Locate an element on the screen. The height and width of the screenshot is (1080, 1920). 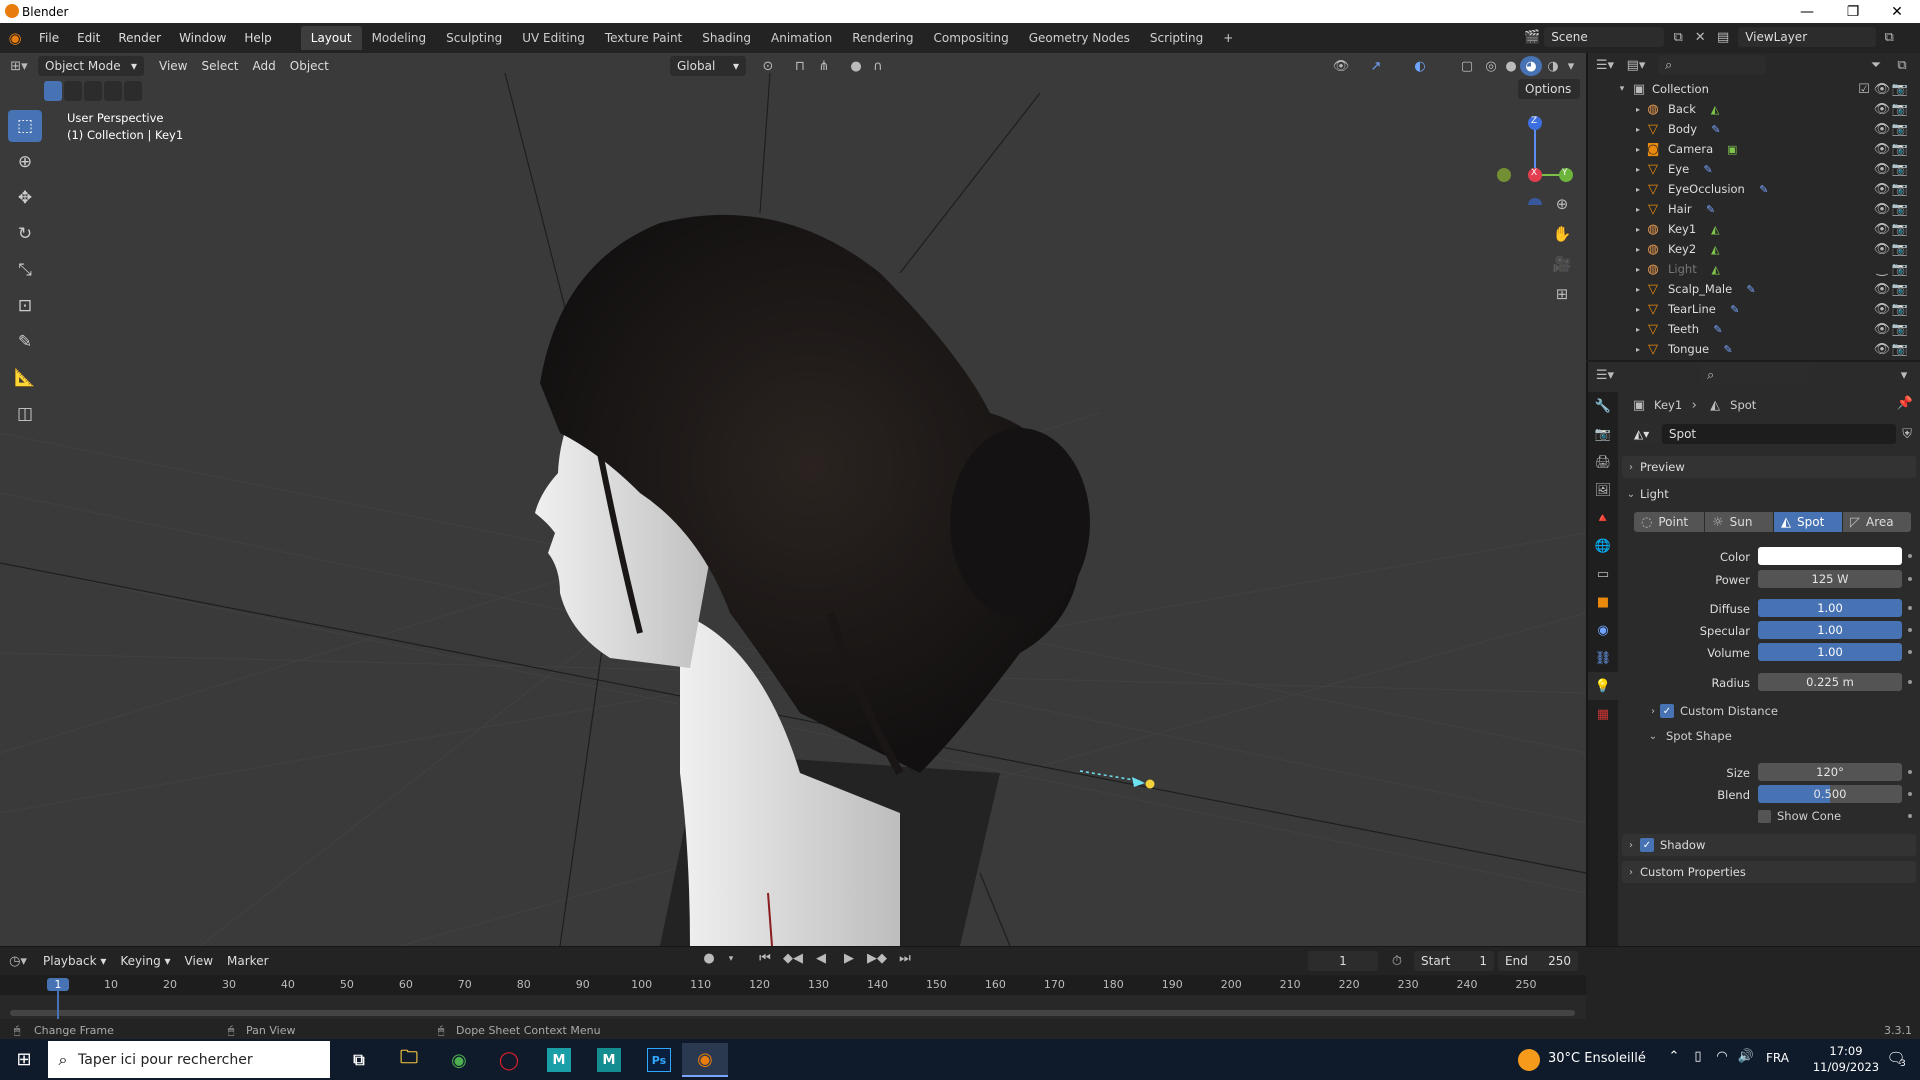
collection-tab-icon: ▭ is located at coordinates (1603, 574).